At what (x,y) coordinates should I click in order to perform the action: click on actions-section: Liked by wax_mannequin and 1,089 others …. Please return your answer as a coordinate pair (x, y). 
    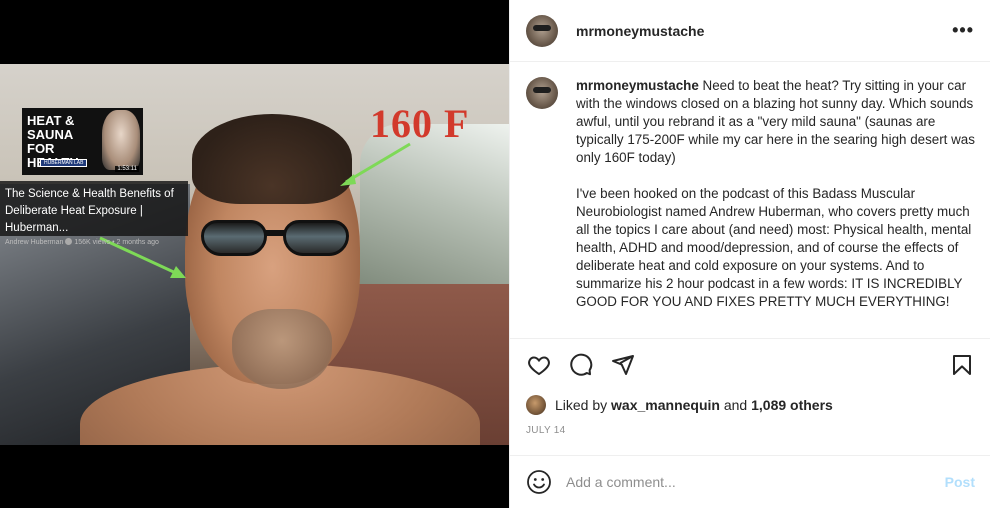
    Looking at the image, I should click on (750, 396).